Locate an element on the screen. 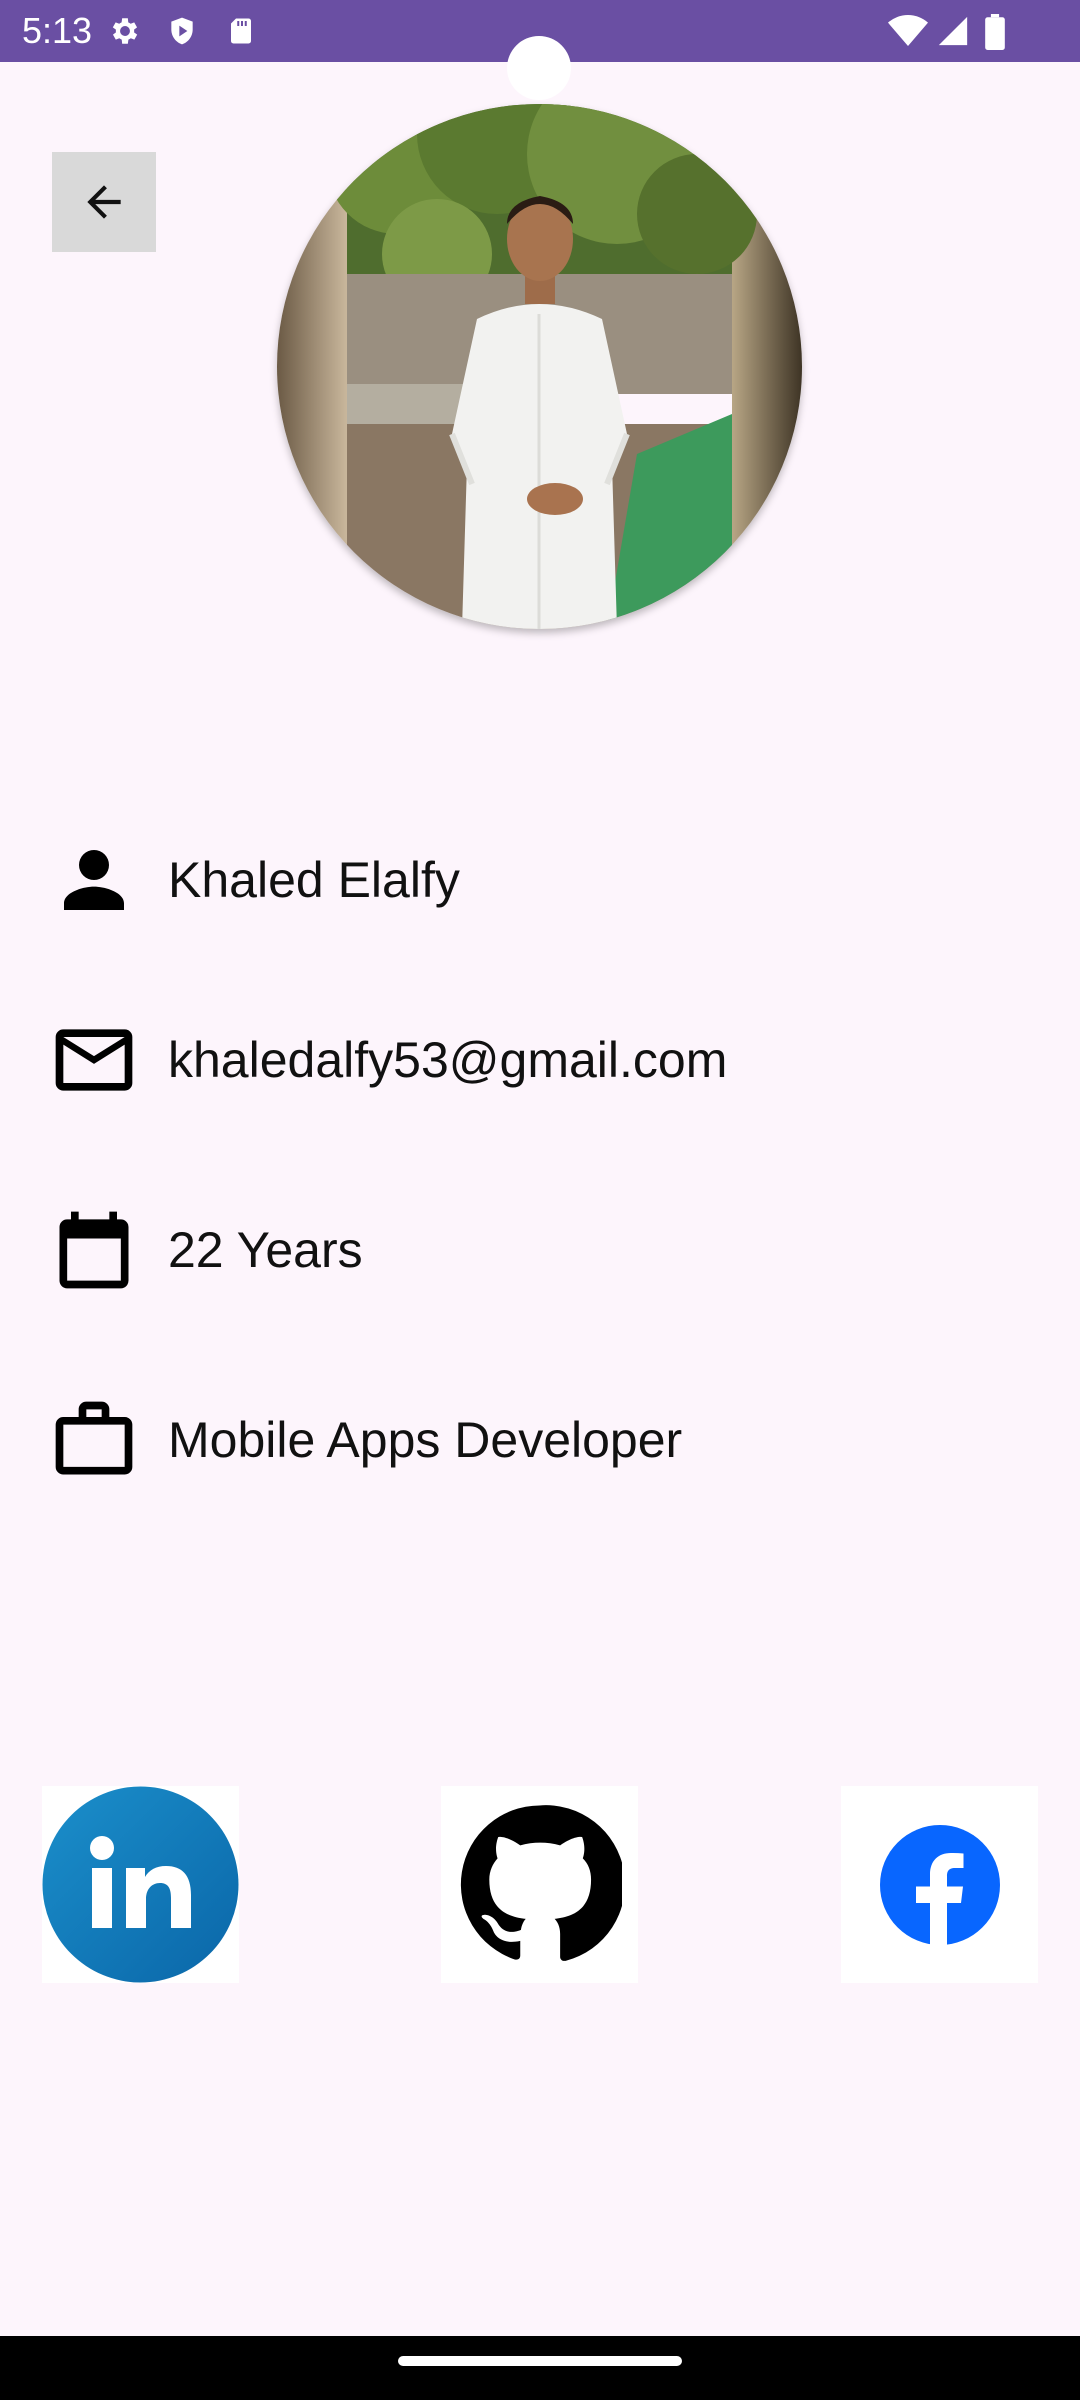 The height and width of the screenshot is (2400, 1080). age-row: 22 Years is located at coordinates (548, 1250).